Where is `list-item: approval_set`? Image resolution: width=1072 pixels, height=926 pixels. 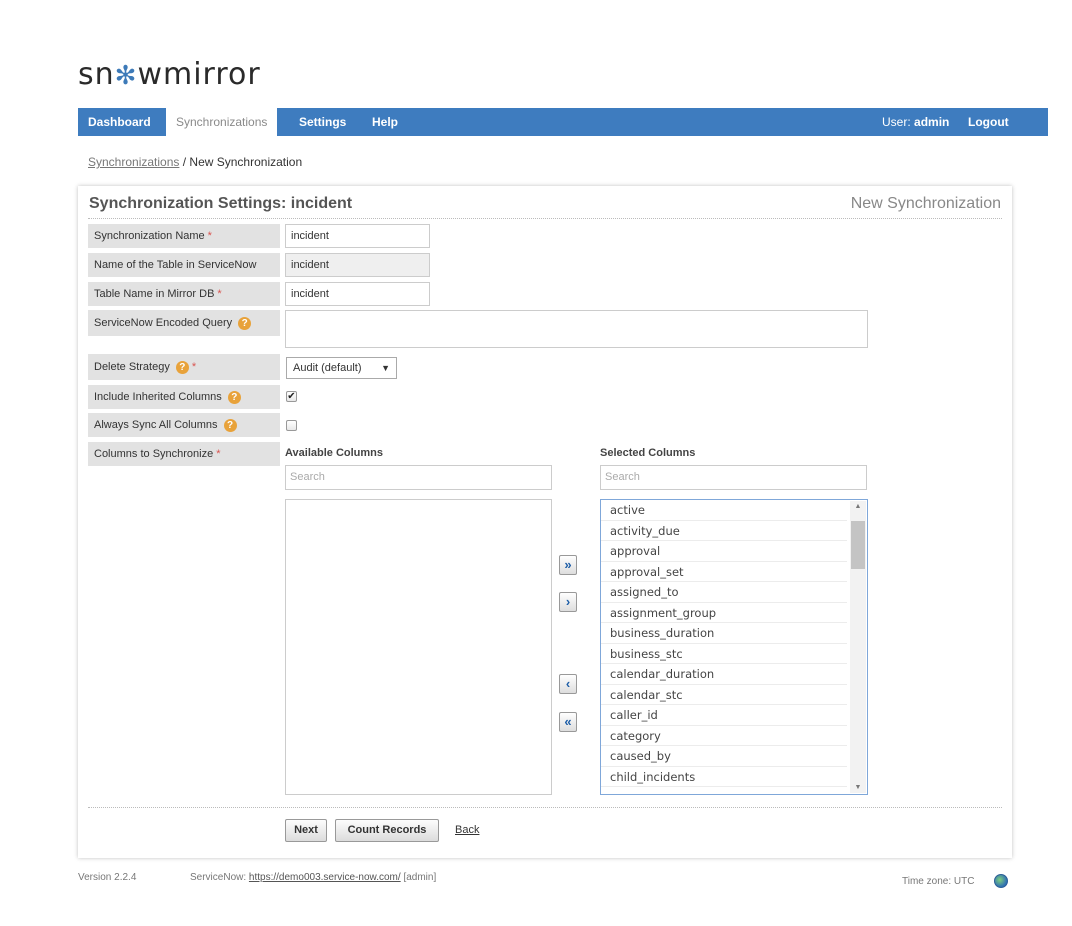
list-item: approval_set is located at coordinates (724, 572).